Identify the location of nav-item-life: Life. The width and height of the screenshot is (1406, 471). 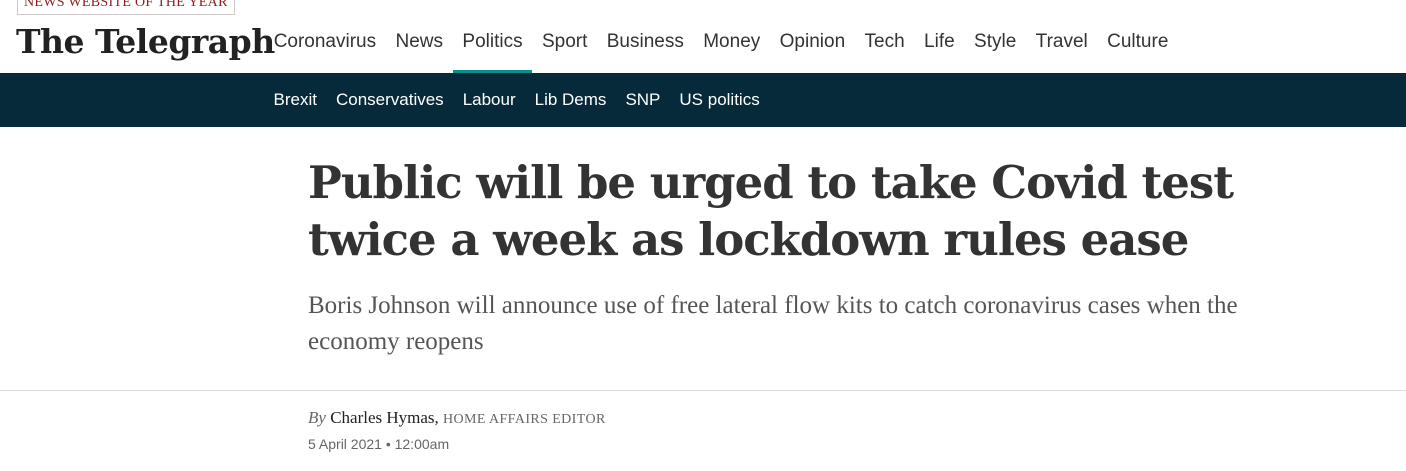
(939, 43).